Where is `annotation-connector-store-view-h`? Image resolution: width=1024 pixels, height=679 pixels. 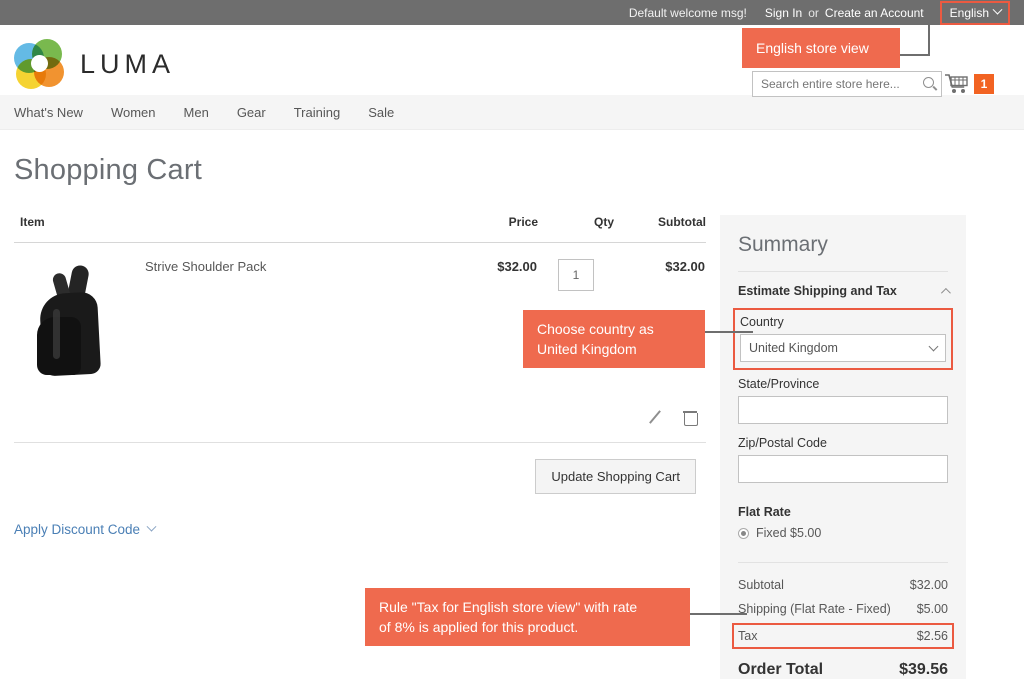
annotation-connector-store-view-h is located at coordinates (915, 55).